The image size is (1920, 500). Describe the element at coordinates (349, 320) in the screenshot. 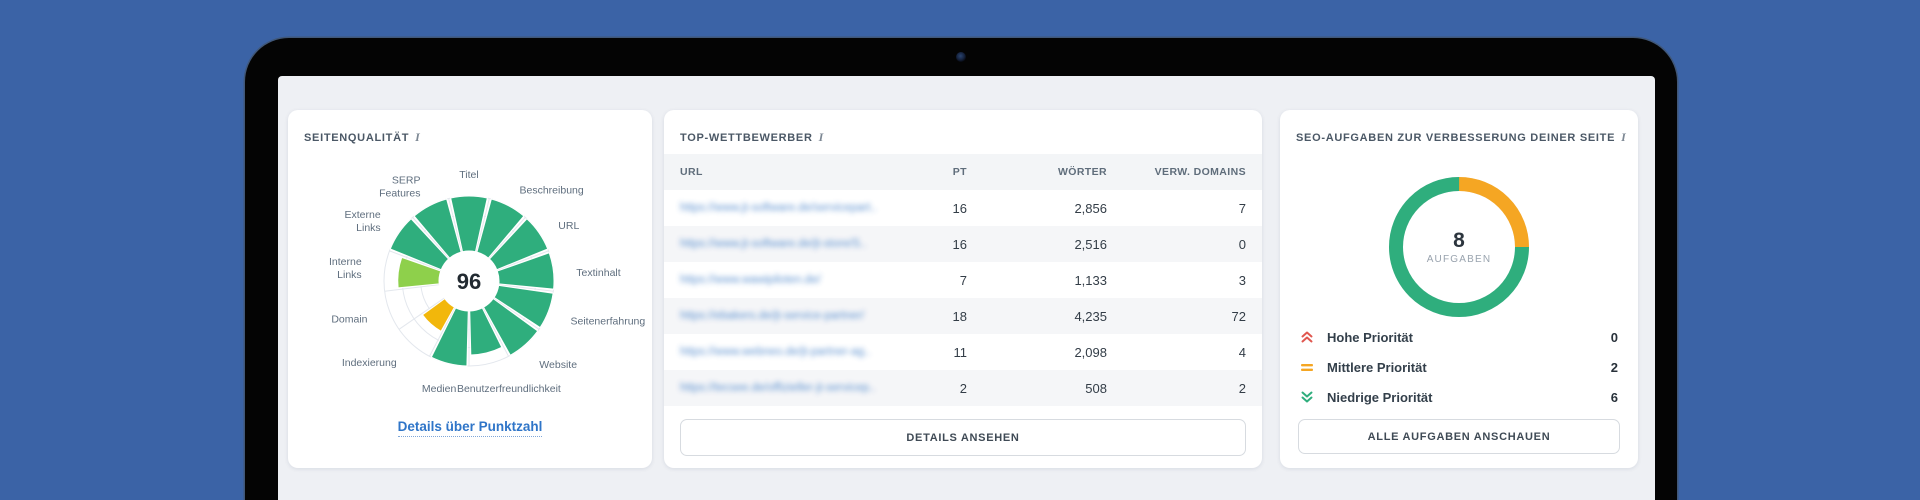

I see `svg-text: Domain` at that location.